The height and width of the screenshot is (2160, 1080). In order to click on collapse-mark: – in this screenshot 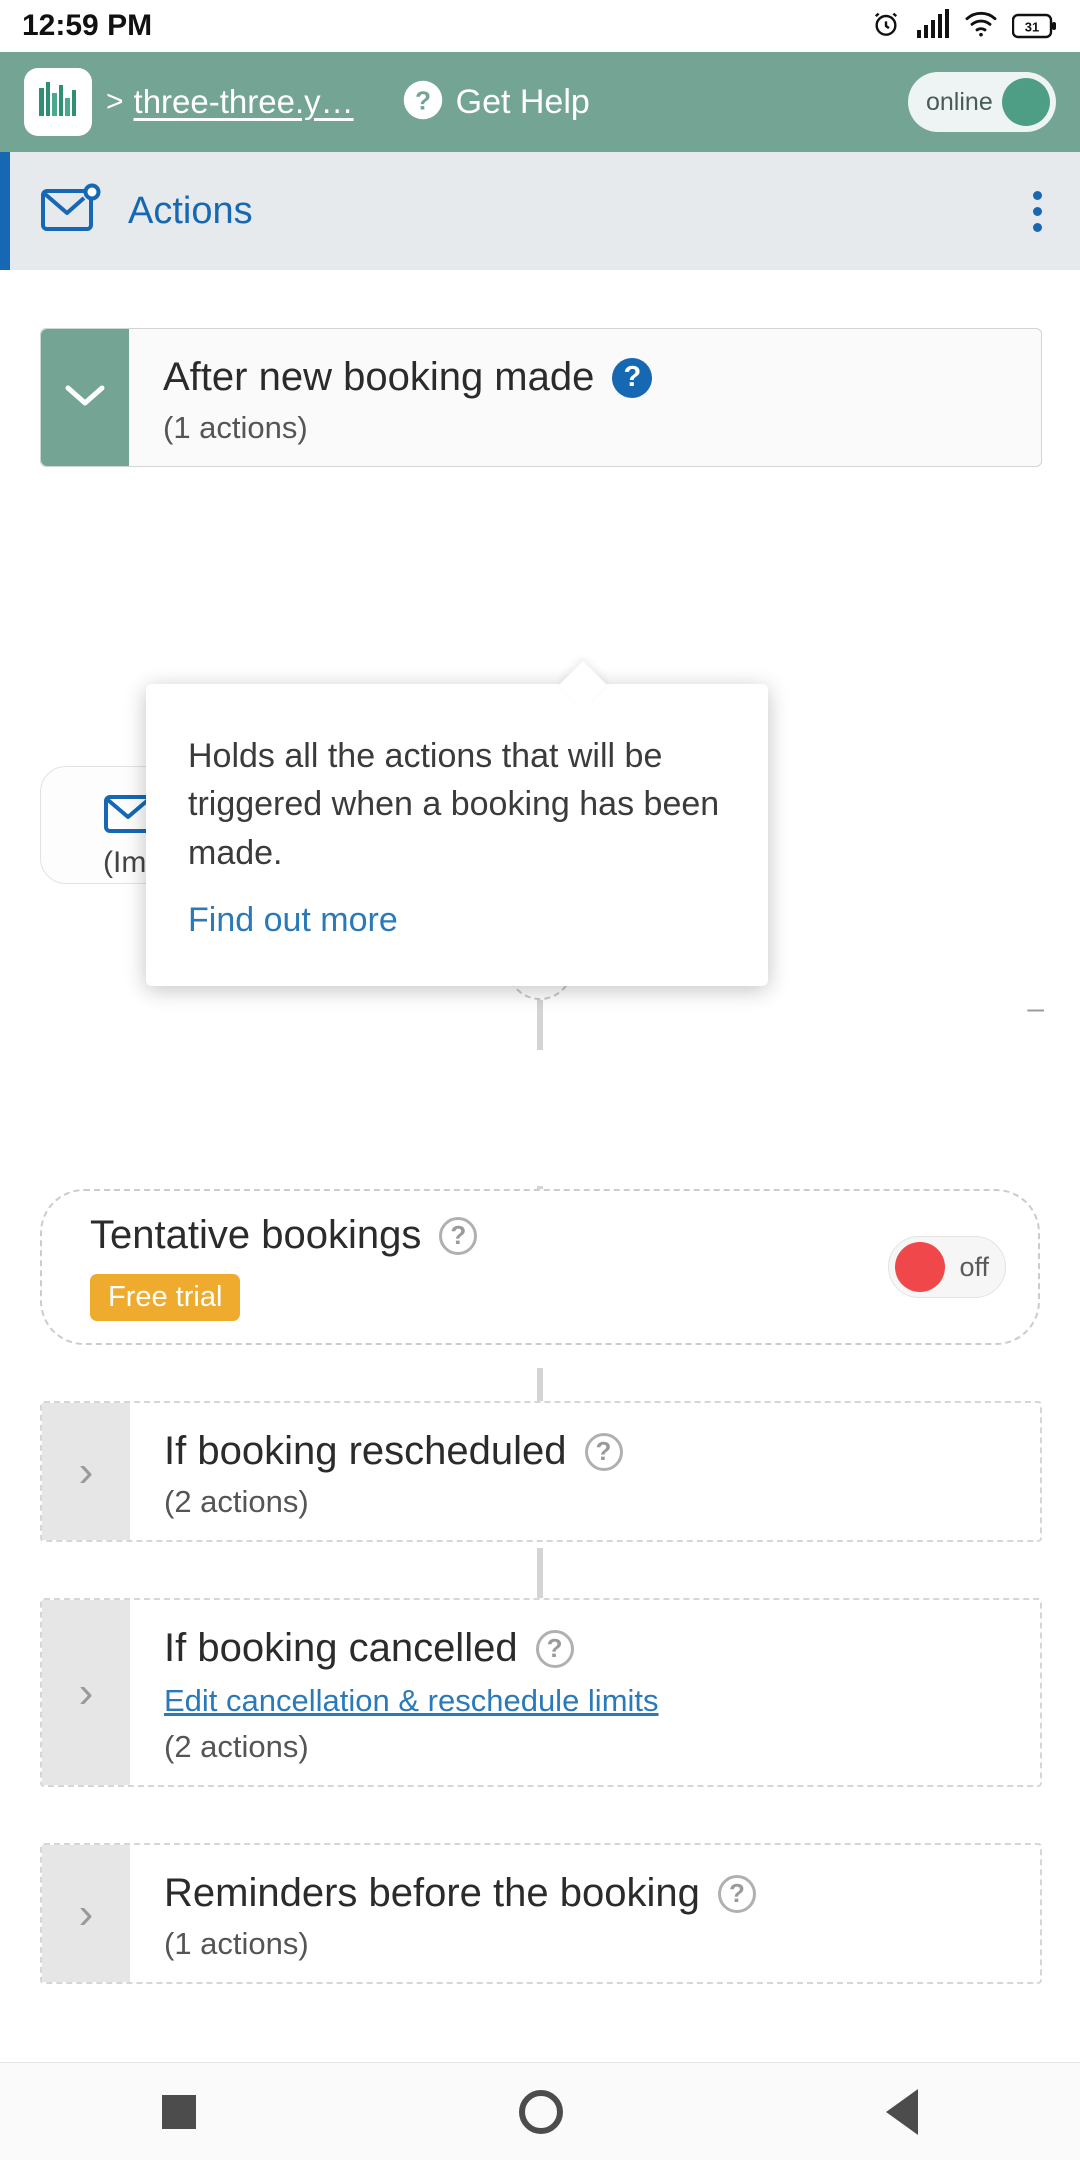, I will do `click(1035, 1009)`.